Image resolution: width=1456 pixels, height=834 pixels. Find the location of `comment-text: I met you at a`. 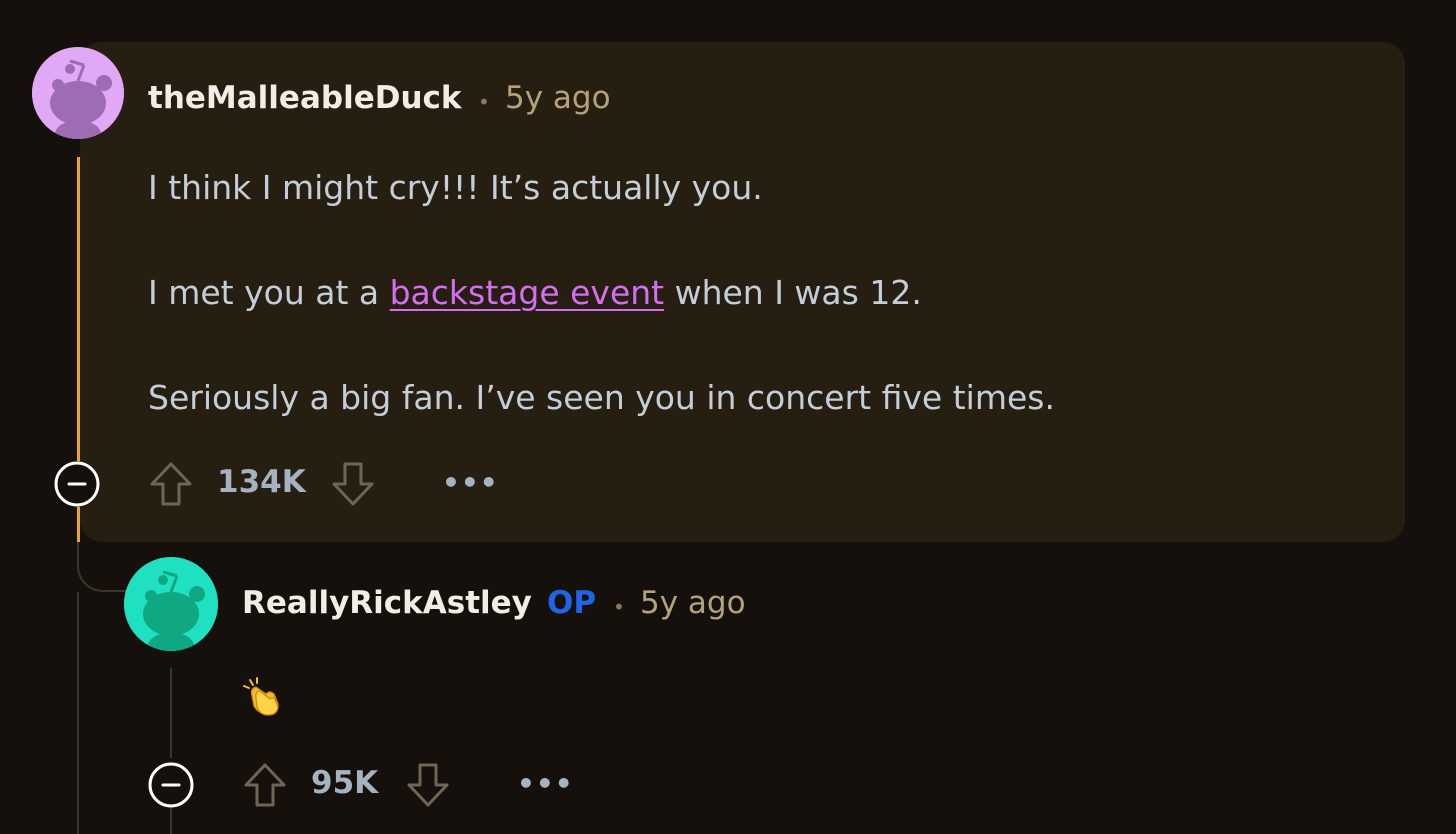

comment-text: I met you at a is located at coordinates (269, 292).